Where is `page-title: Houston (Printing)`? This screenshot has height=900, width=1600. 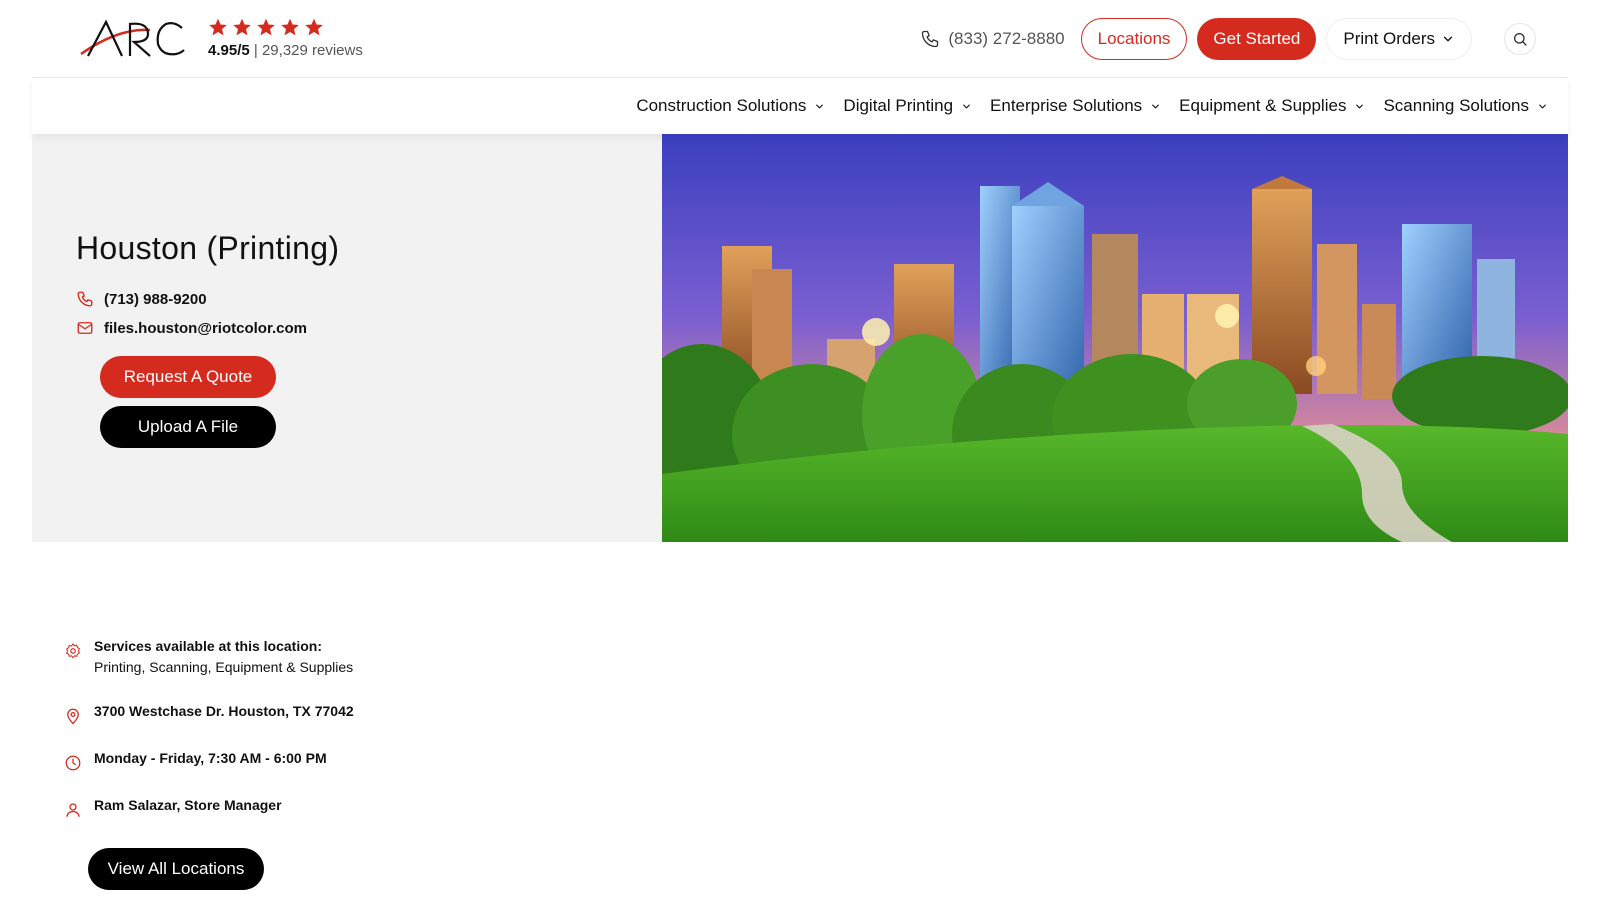 page-title: Houston (Printing) is located at coordinates (208, 248).